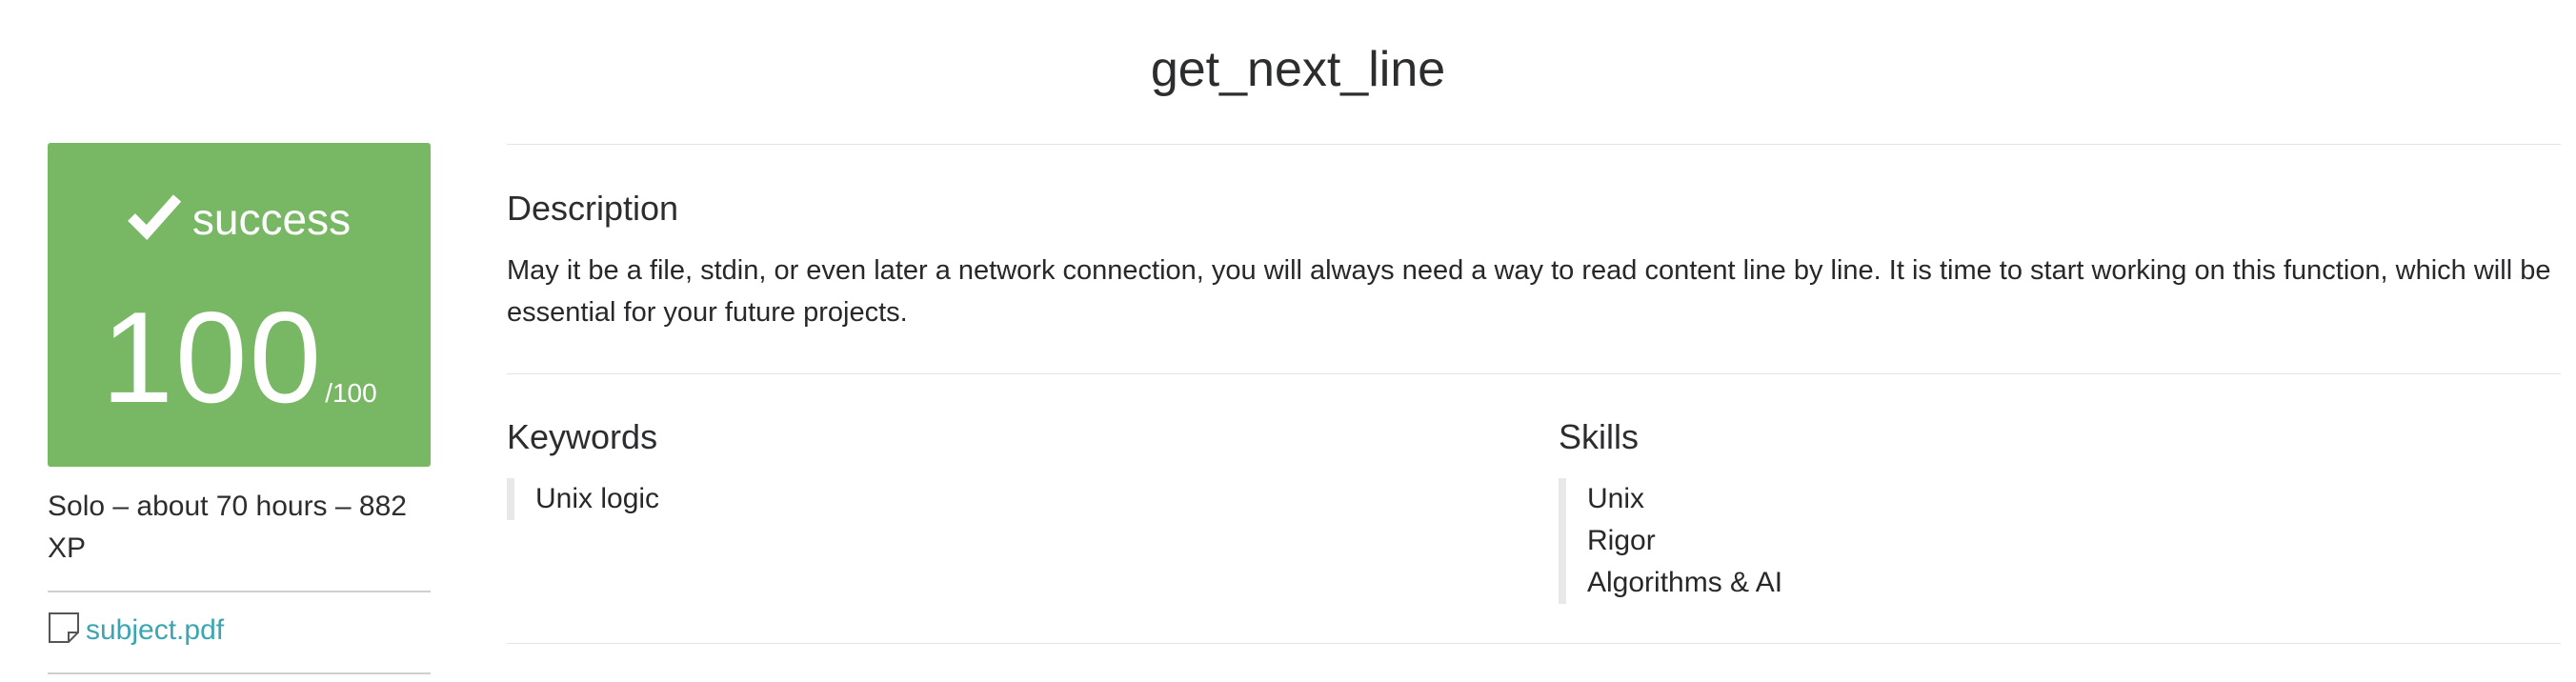 This screenshot has height=682, width=2576. What do you see at coordinates (1298, 69) in the screenshot?
I see `page-title: get_next_line` at bounding box center [1298, 69].